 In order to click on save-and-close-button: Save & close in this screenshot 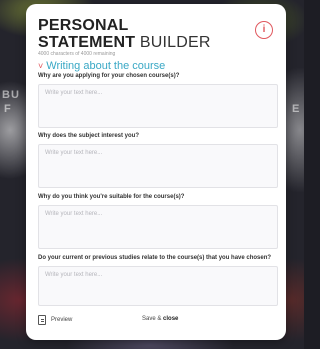, I will do `click(160, 319)`.